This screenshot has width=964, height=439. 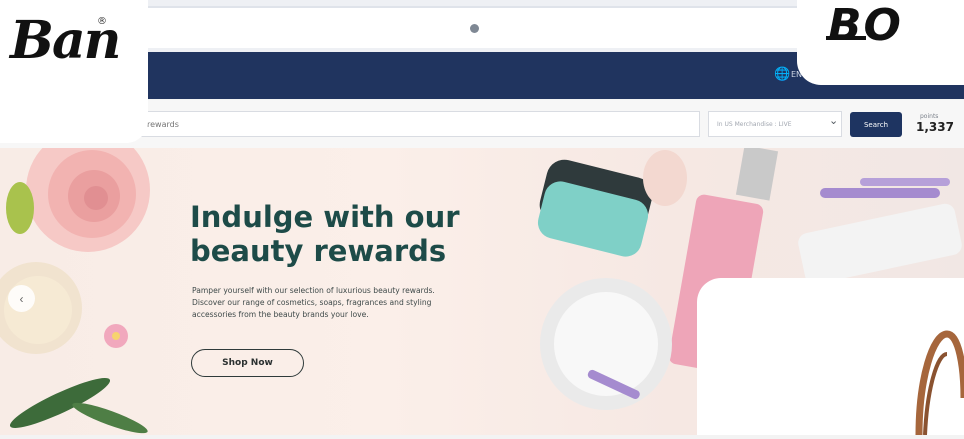 I want to click on registered-mark: ®, so click(x=102, y=21).